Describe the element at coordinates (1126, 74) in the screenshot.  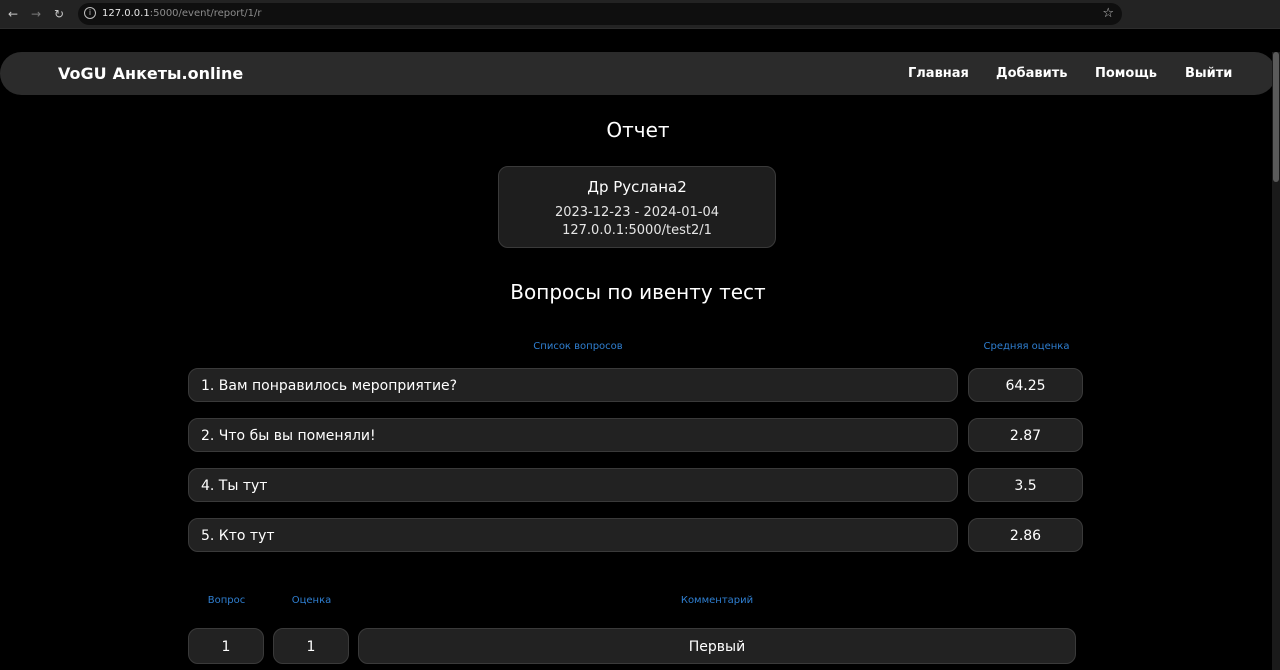
I see `nav-link-help: Помощь` at that location.